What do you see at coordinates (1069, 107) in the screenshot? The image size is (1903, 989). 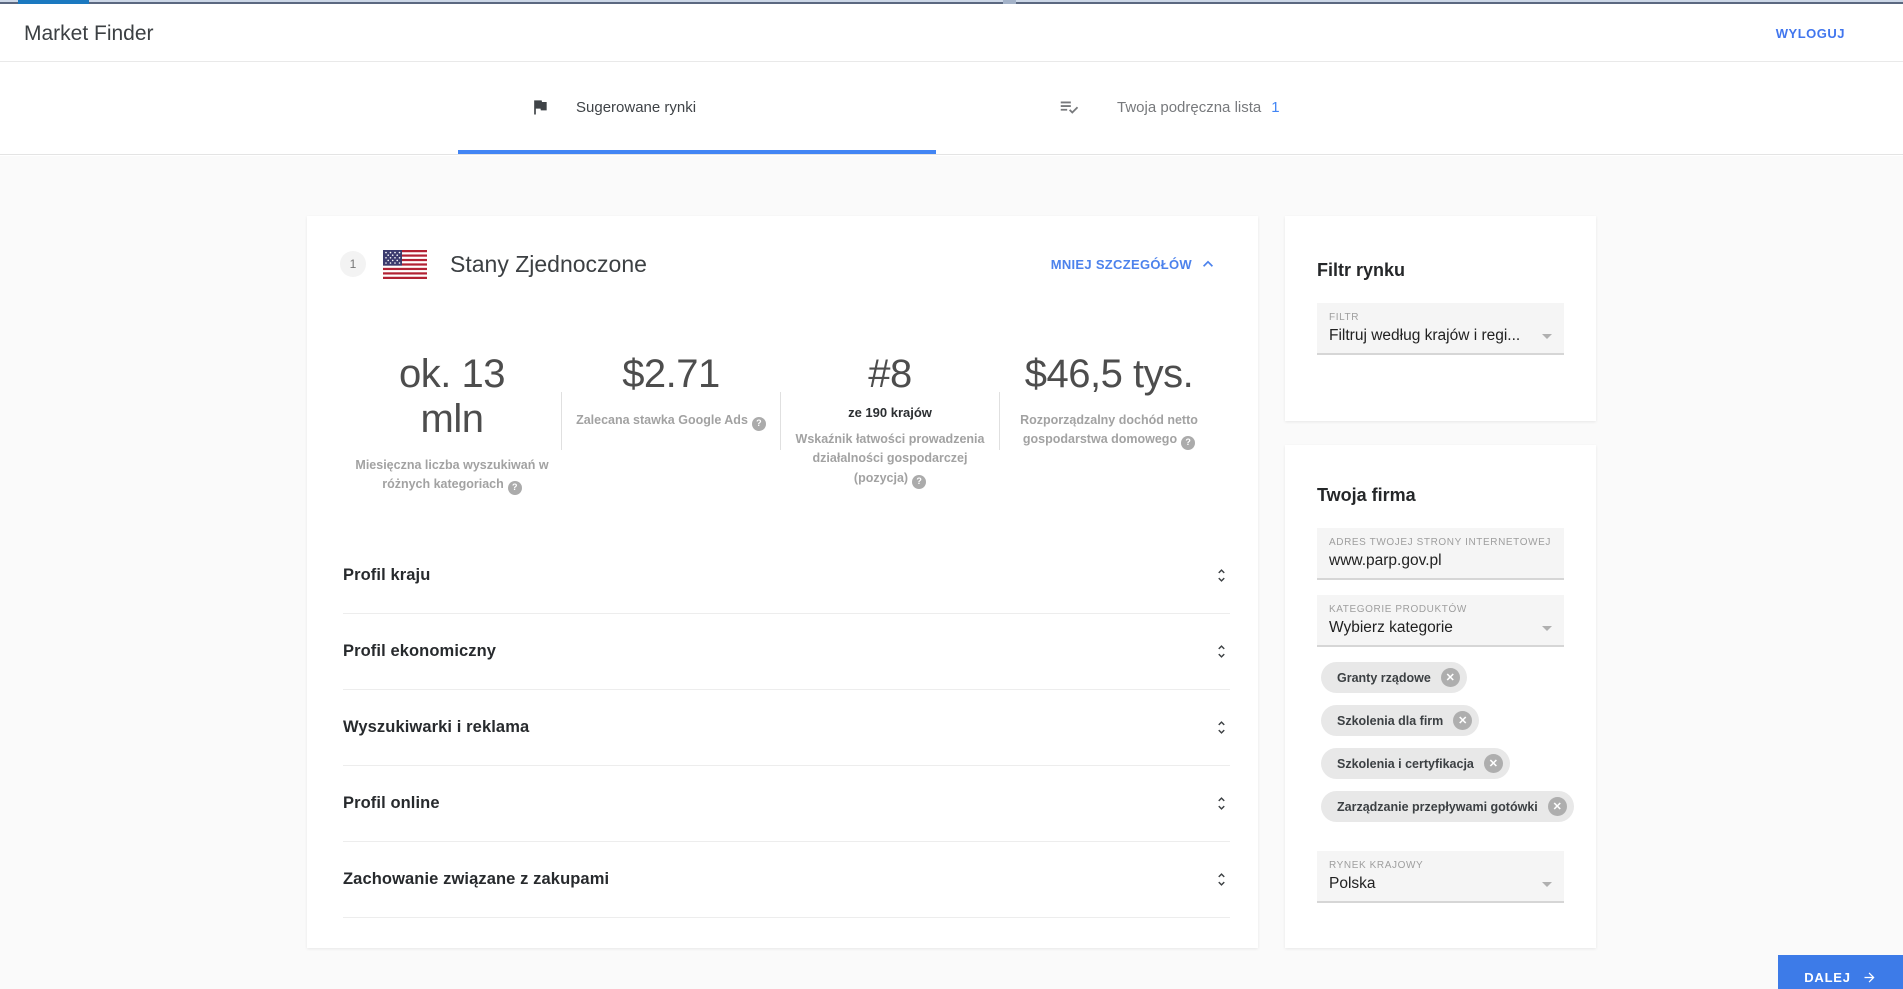 I see `playlist-check-icon` at bounding box center [1069, 107].